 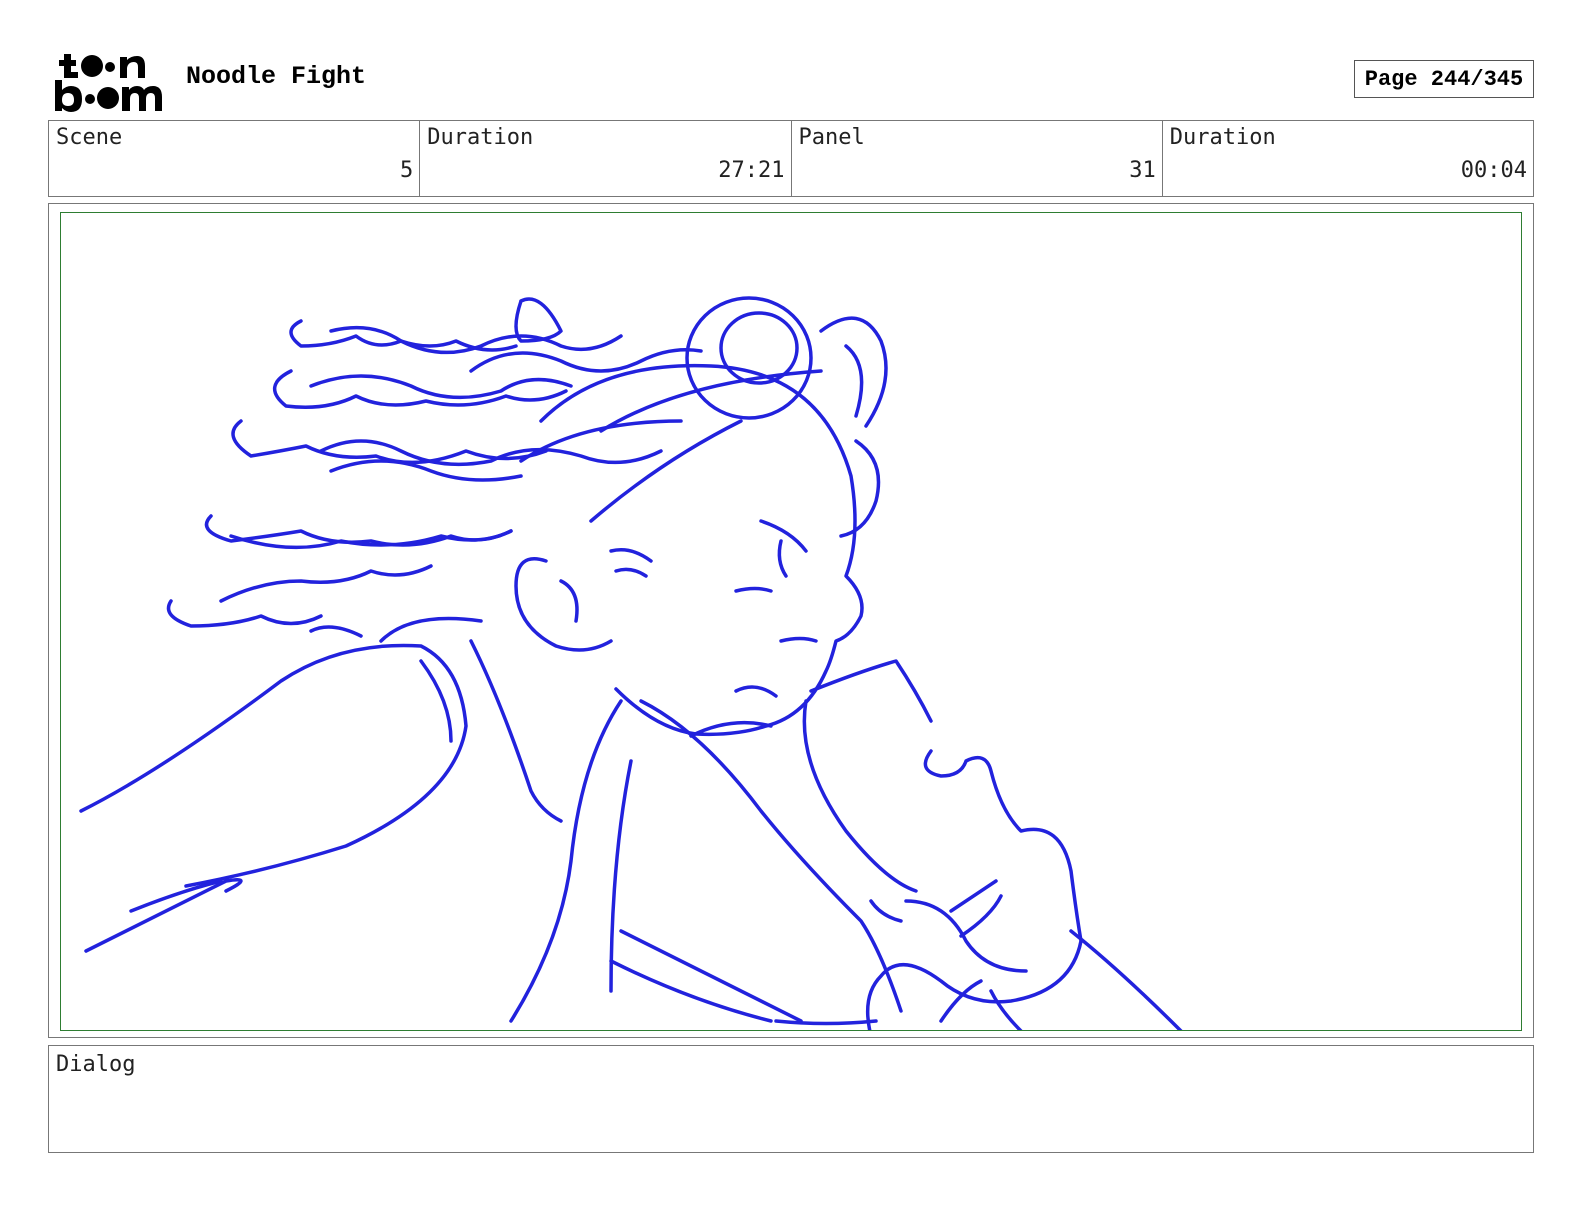 What do you see at coordinates (276, 76) in the screenshot?
I see `project-title: Noodle Fight` at bounding box center [276, 76].